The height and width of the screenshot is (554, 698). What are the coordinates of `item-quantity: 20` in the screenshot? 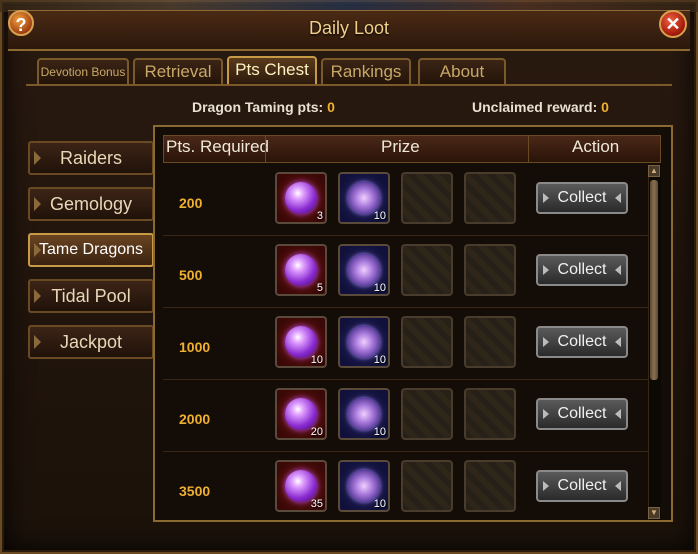 It's located at (316, 432).